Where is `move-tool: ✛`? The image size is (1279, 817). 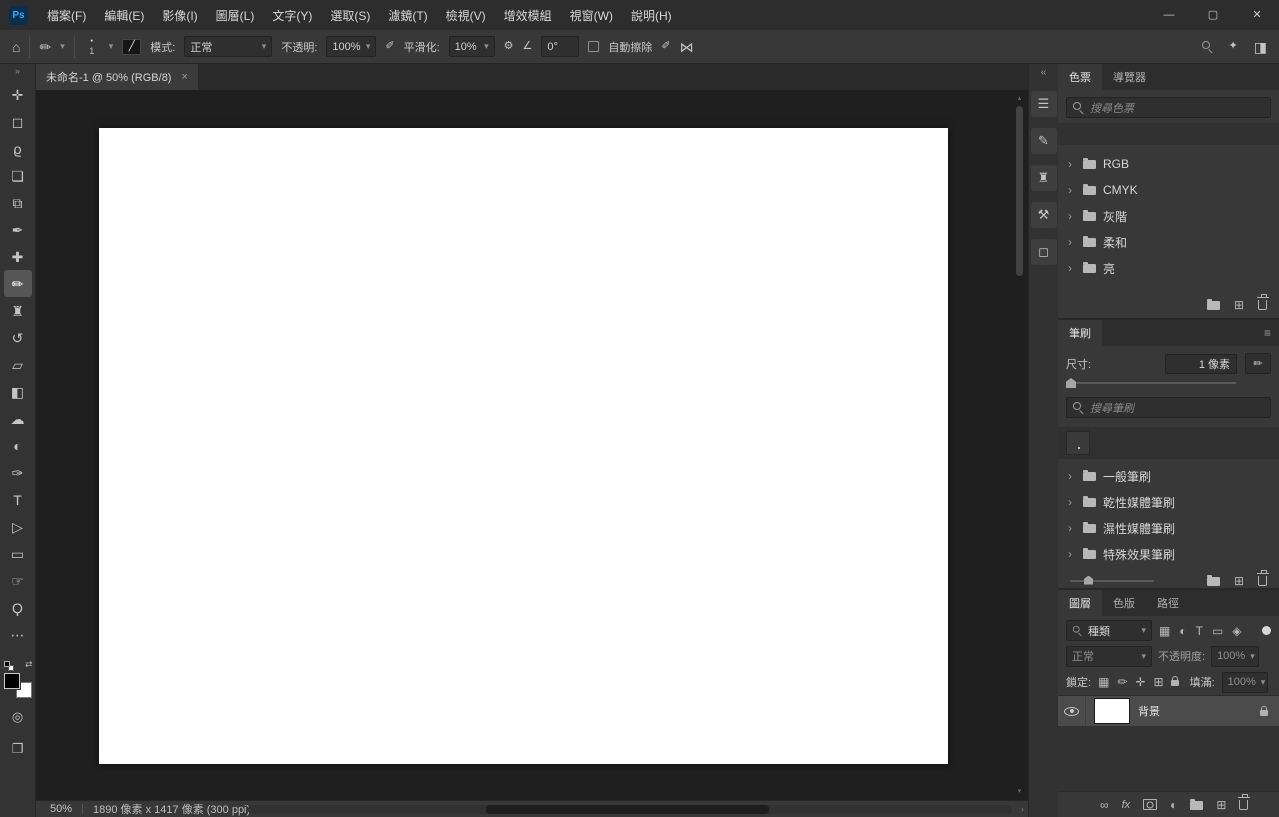 move-tool: ✛ is located at coordinates (18, 94).